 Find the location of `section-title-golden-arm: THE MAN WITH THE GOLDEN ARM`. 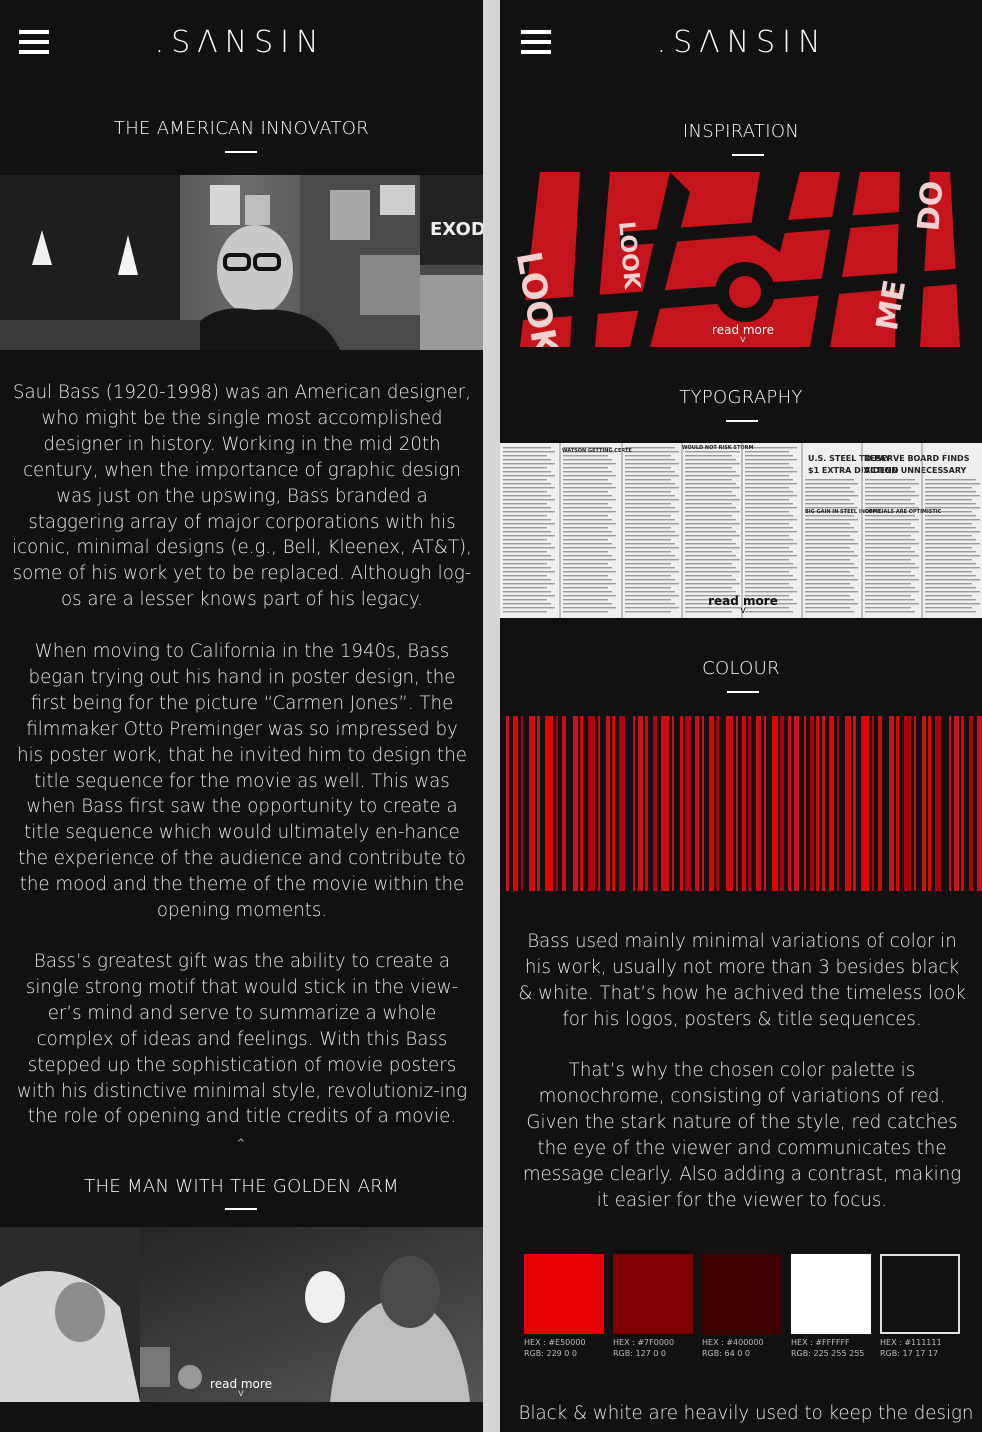

section-title-golden-arm: THE MAN WITH THE GOLDEN ARM is located at coordinates (241, 1186).